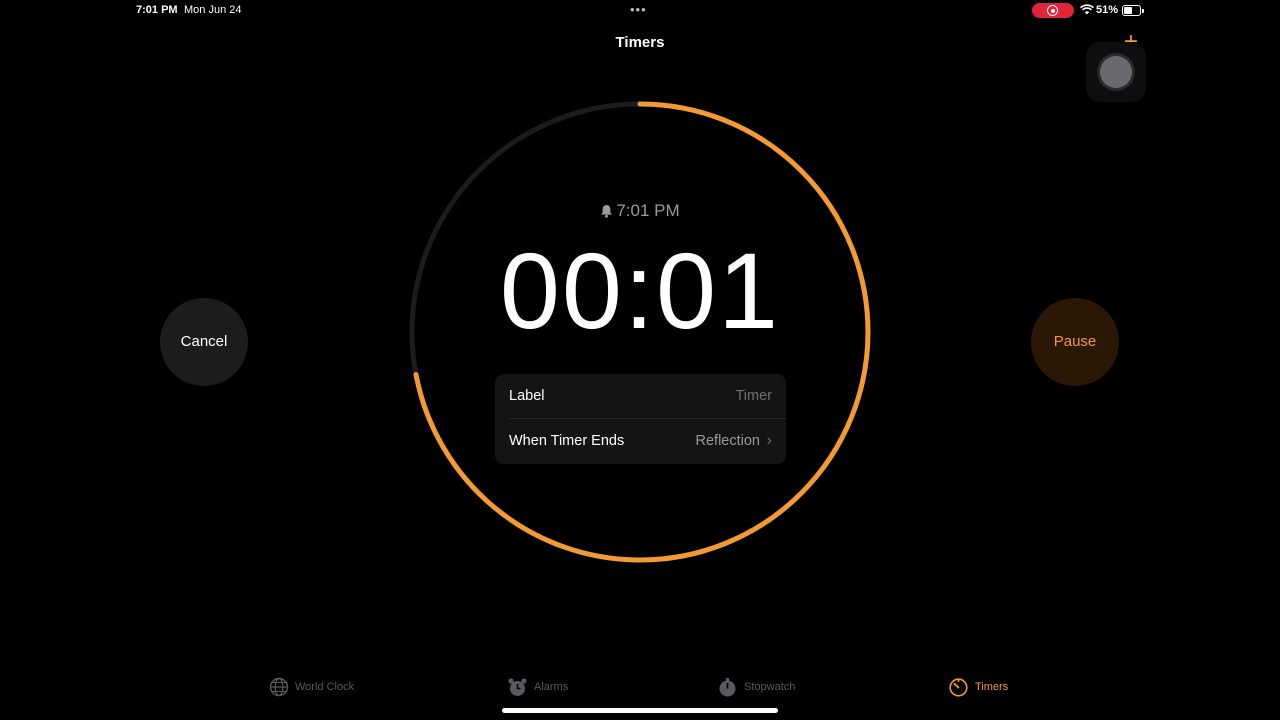 The height and width of the screenshot is (720, 1280). What do you see at coordinates (769, 440) in the screenshot?
I see `chevron-right-icon: ›` at bounding box center [769, 440].